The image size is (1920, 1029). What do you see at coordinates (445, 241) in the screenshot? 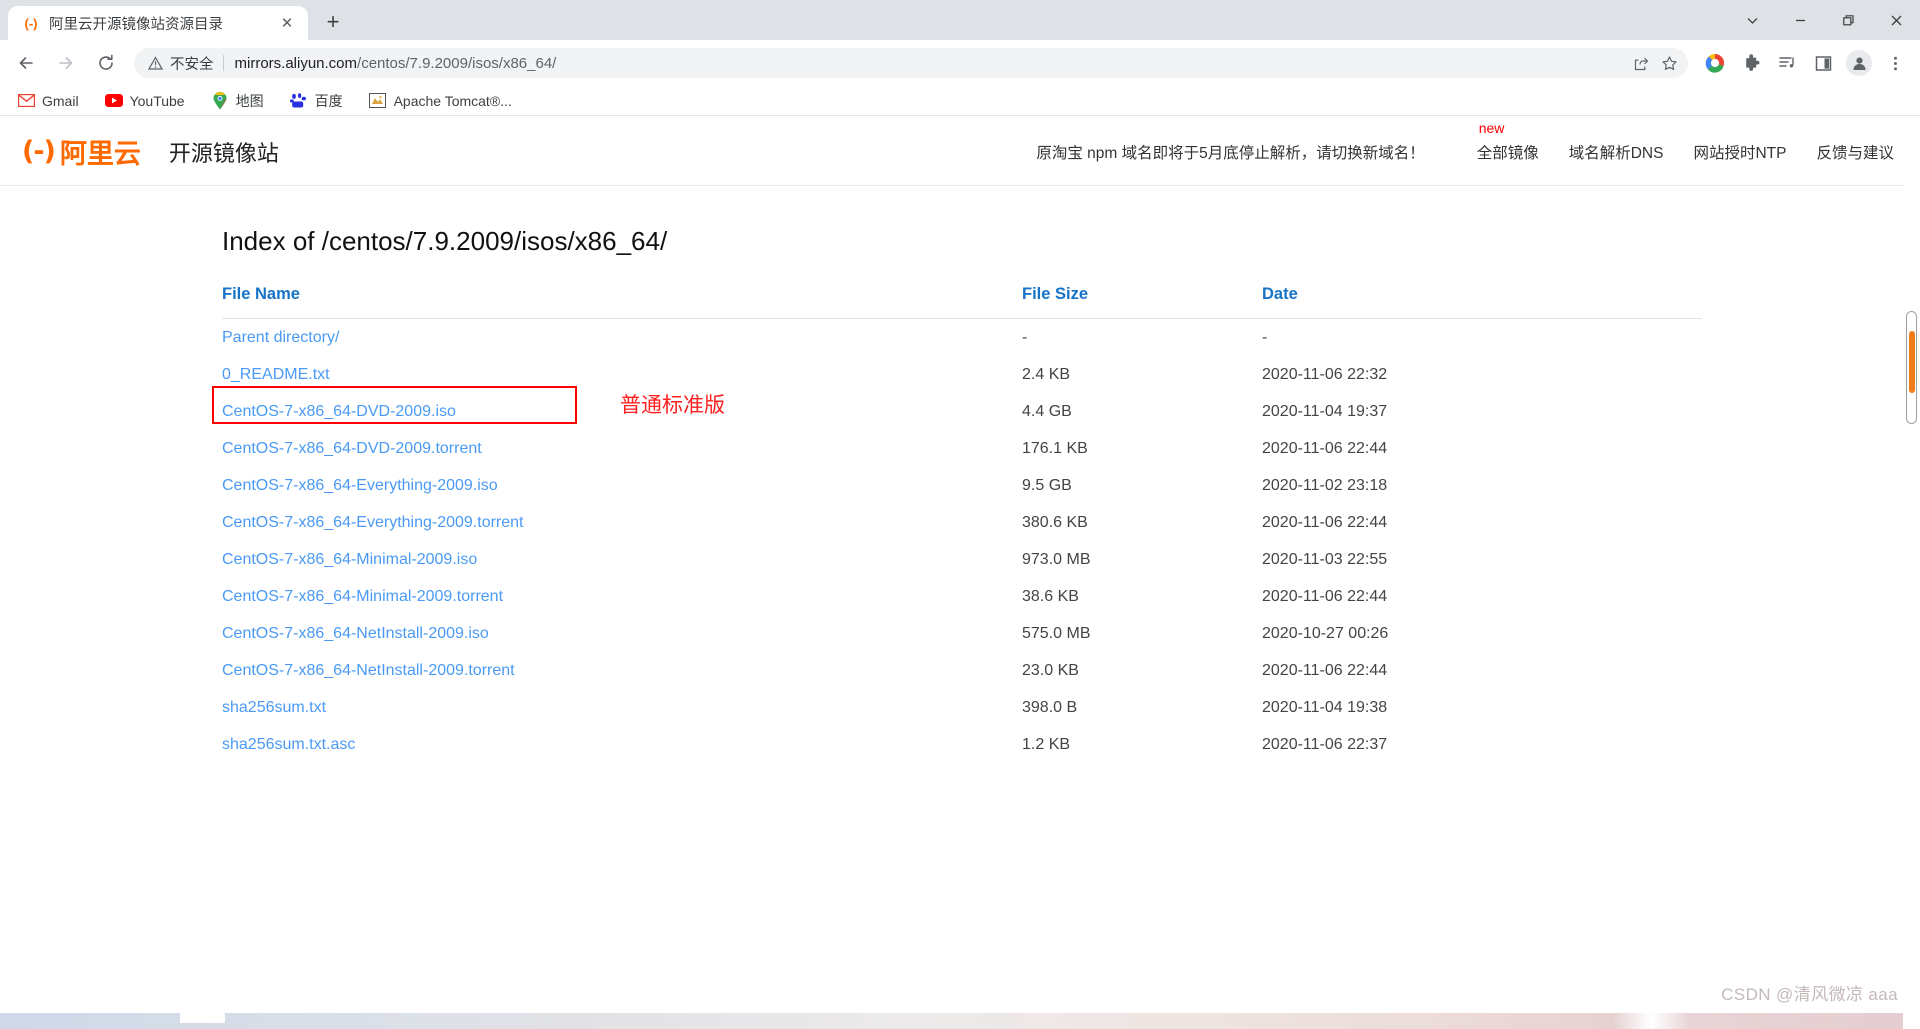
I see `page-title: Index of /centos/7.9.2009/isos/x86_64/` at bounding box center [445, 241].